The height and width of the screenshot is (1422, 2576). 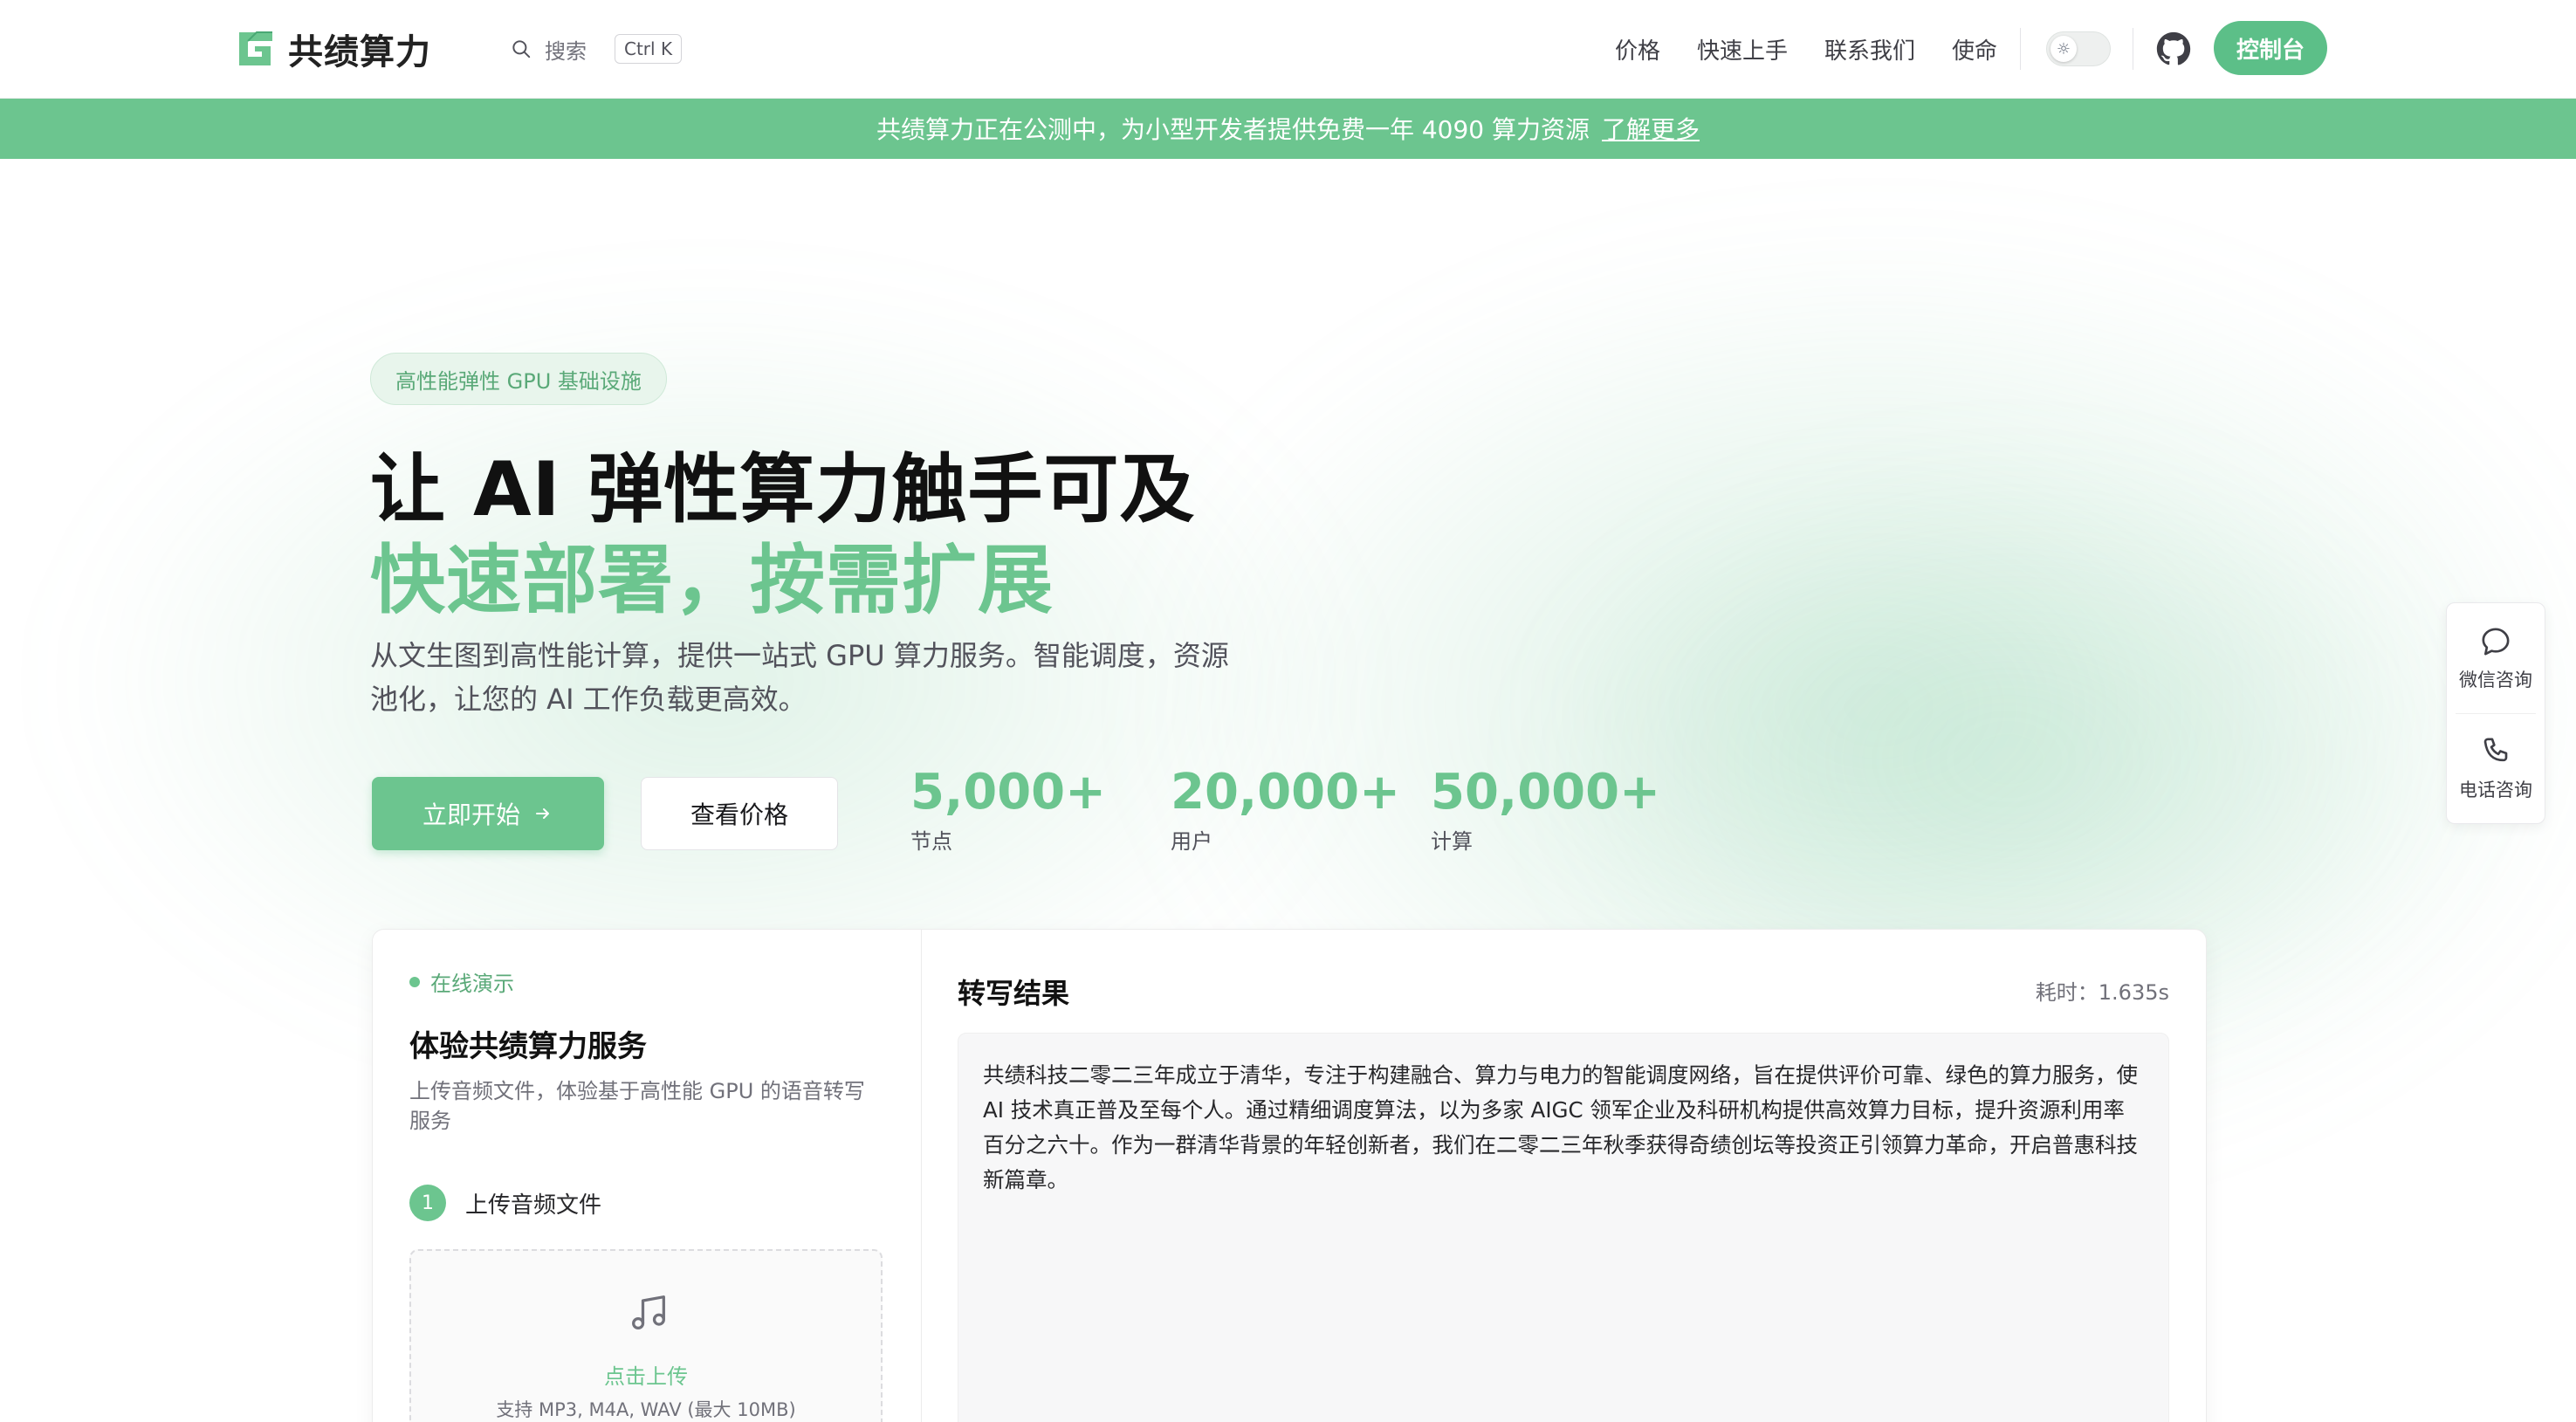 I want to click on main-nav: 价格 快速上手 联系我们 使命, so click(x=1806, y=49).